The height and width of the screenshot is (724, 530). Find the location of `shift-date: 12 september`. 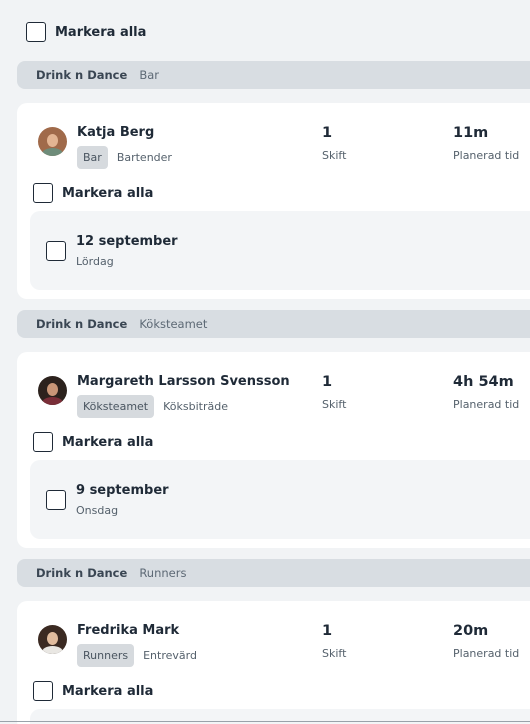

shift-date: 12 september is located at coordinates (127, 241).